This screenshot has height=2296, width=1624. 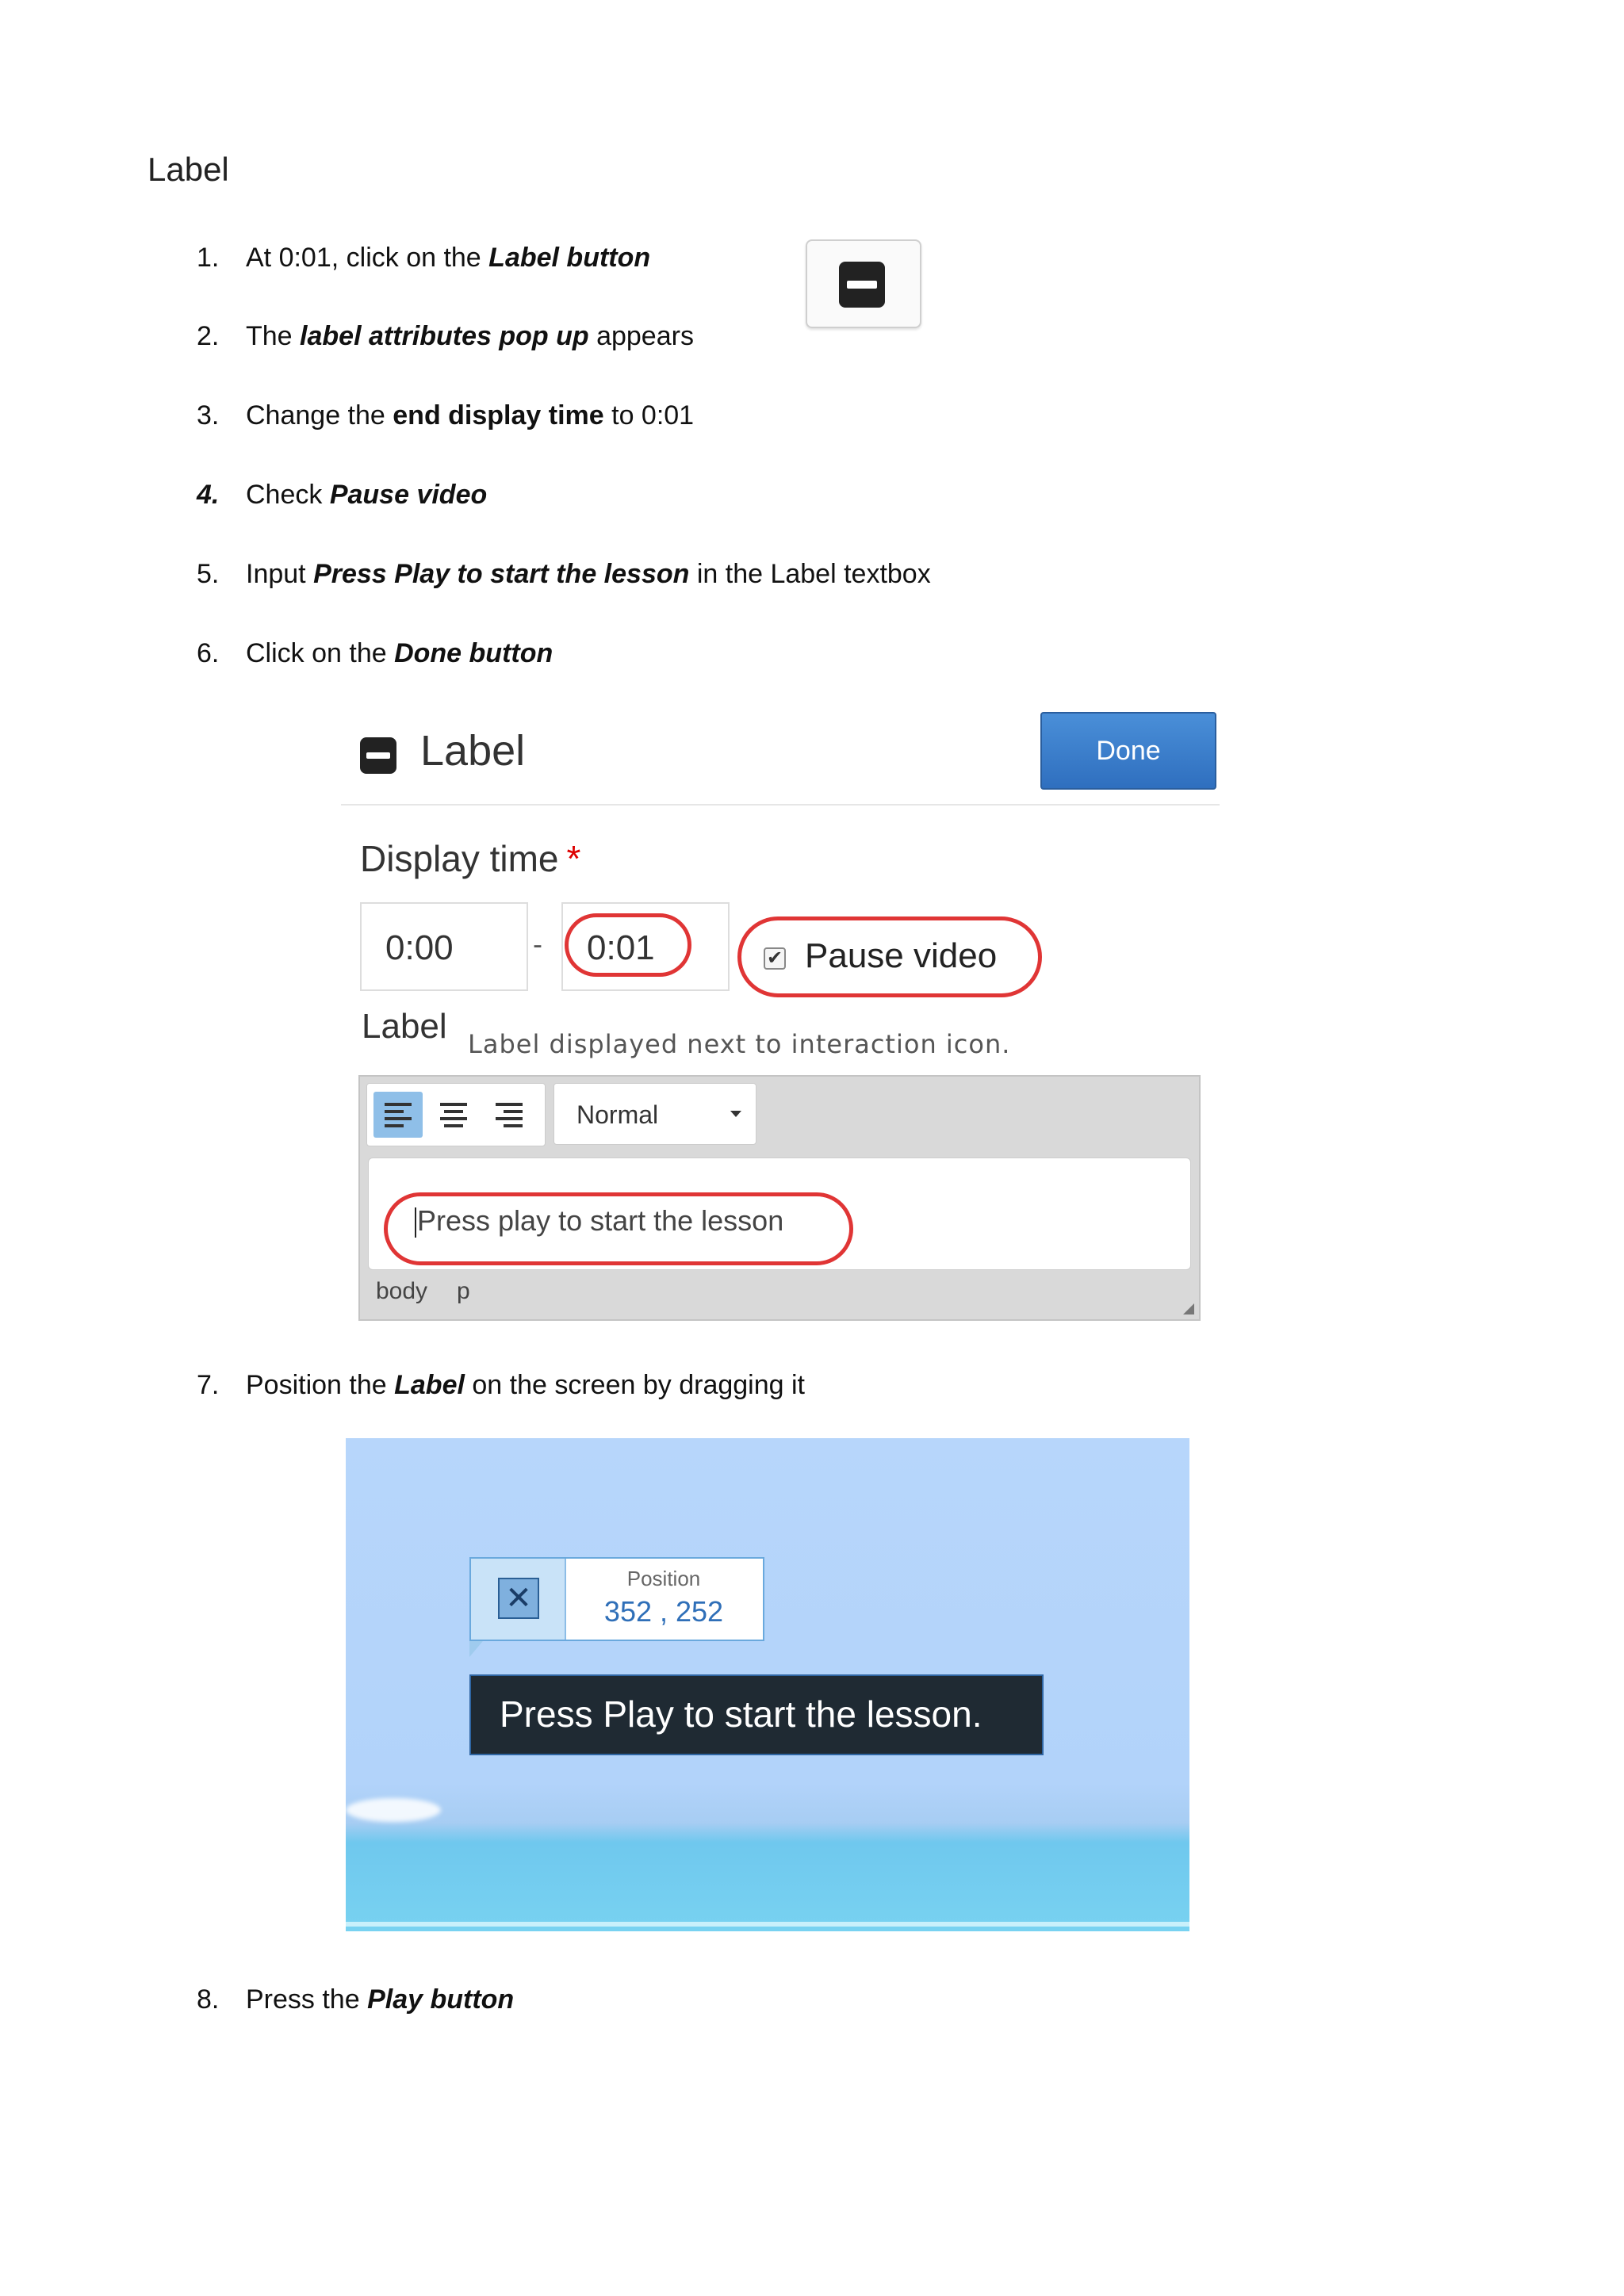 I want to click on step-number: 8., so click(x=208, y=2000).